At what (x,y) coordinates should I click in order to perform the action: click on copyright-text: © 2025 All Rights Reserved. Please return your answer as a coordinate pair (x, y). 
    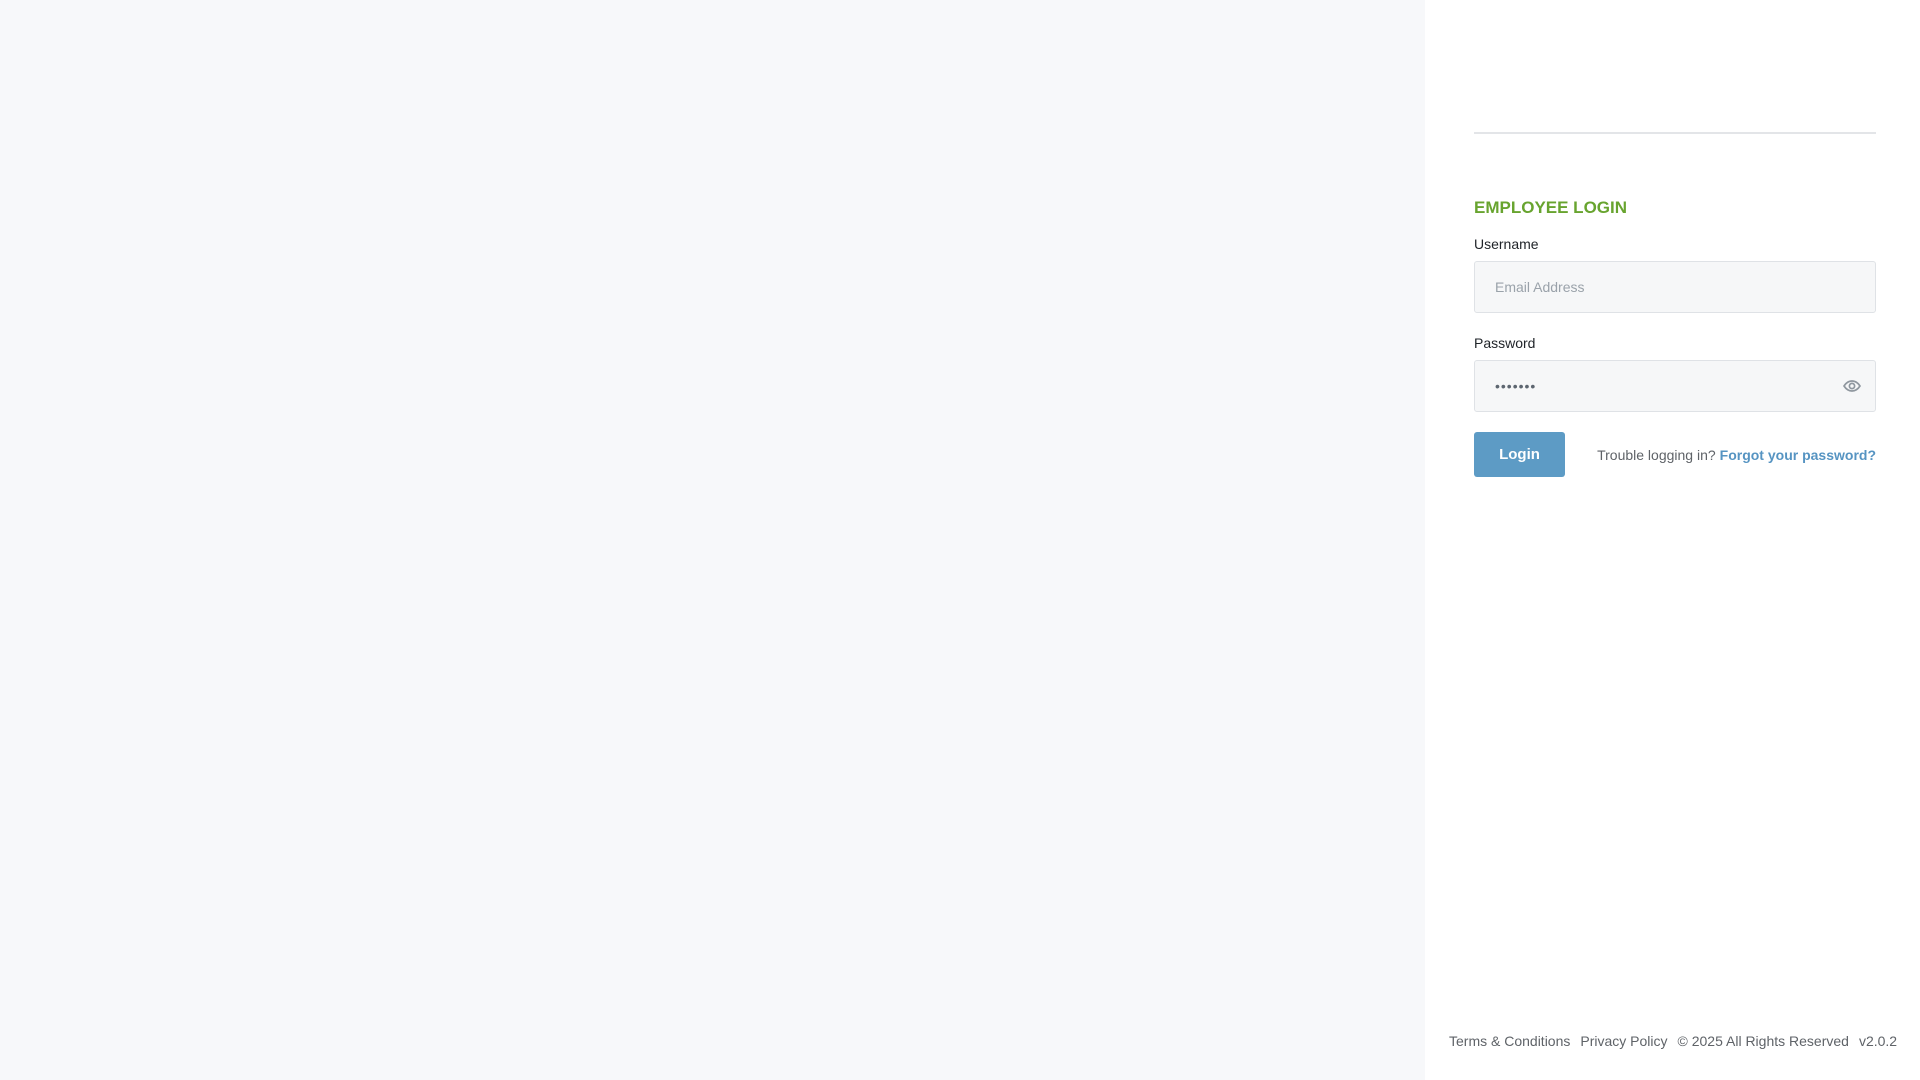
    Looking at the image, I should click on (1763, 1041).